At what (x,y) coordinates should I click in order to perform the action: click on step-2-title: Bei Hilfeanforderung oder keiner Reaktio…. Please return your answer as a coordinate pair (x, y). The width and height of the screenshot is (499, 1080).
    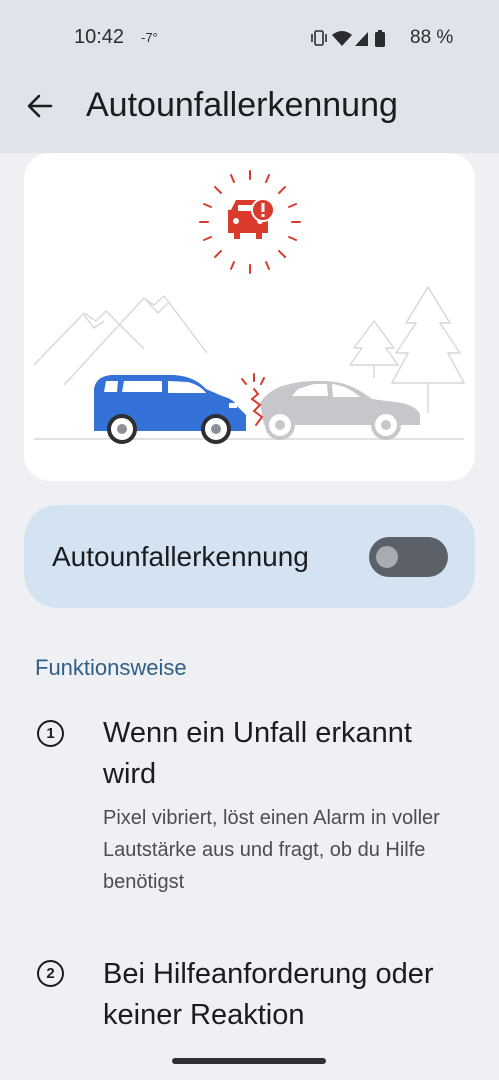
    Looking at the image, I should click on (268, 994).